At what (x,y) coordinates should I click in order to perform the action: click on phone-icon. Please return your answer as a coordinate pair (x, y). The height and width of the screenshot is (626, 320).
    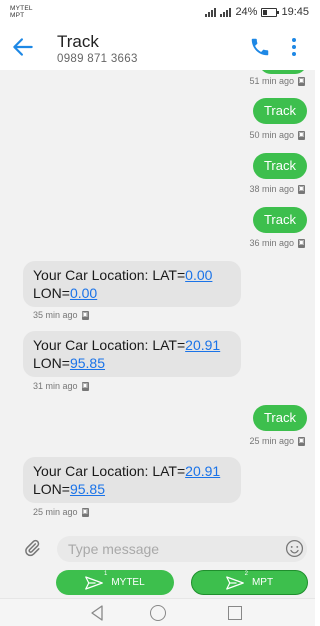
    Looking at the image, I should click on (260, 47).